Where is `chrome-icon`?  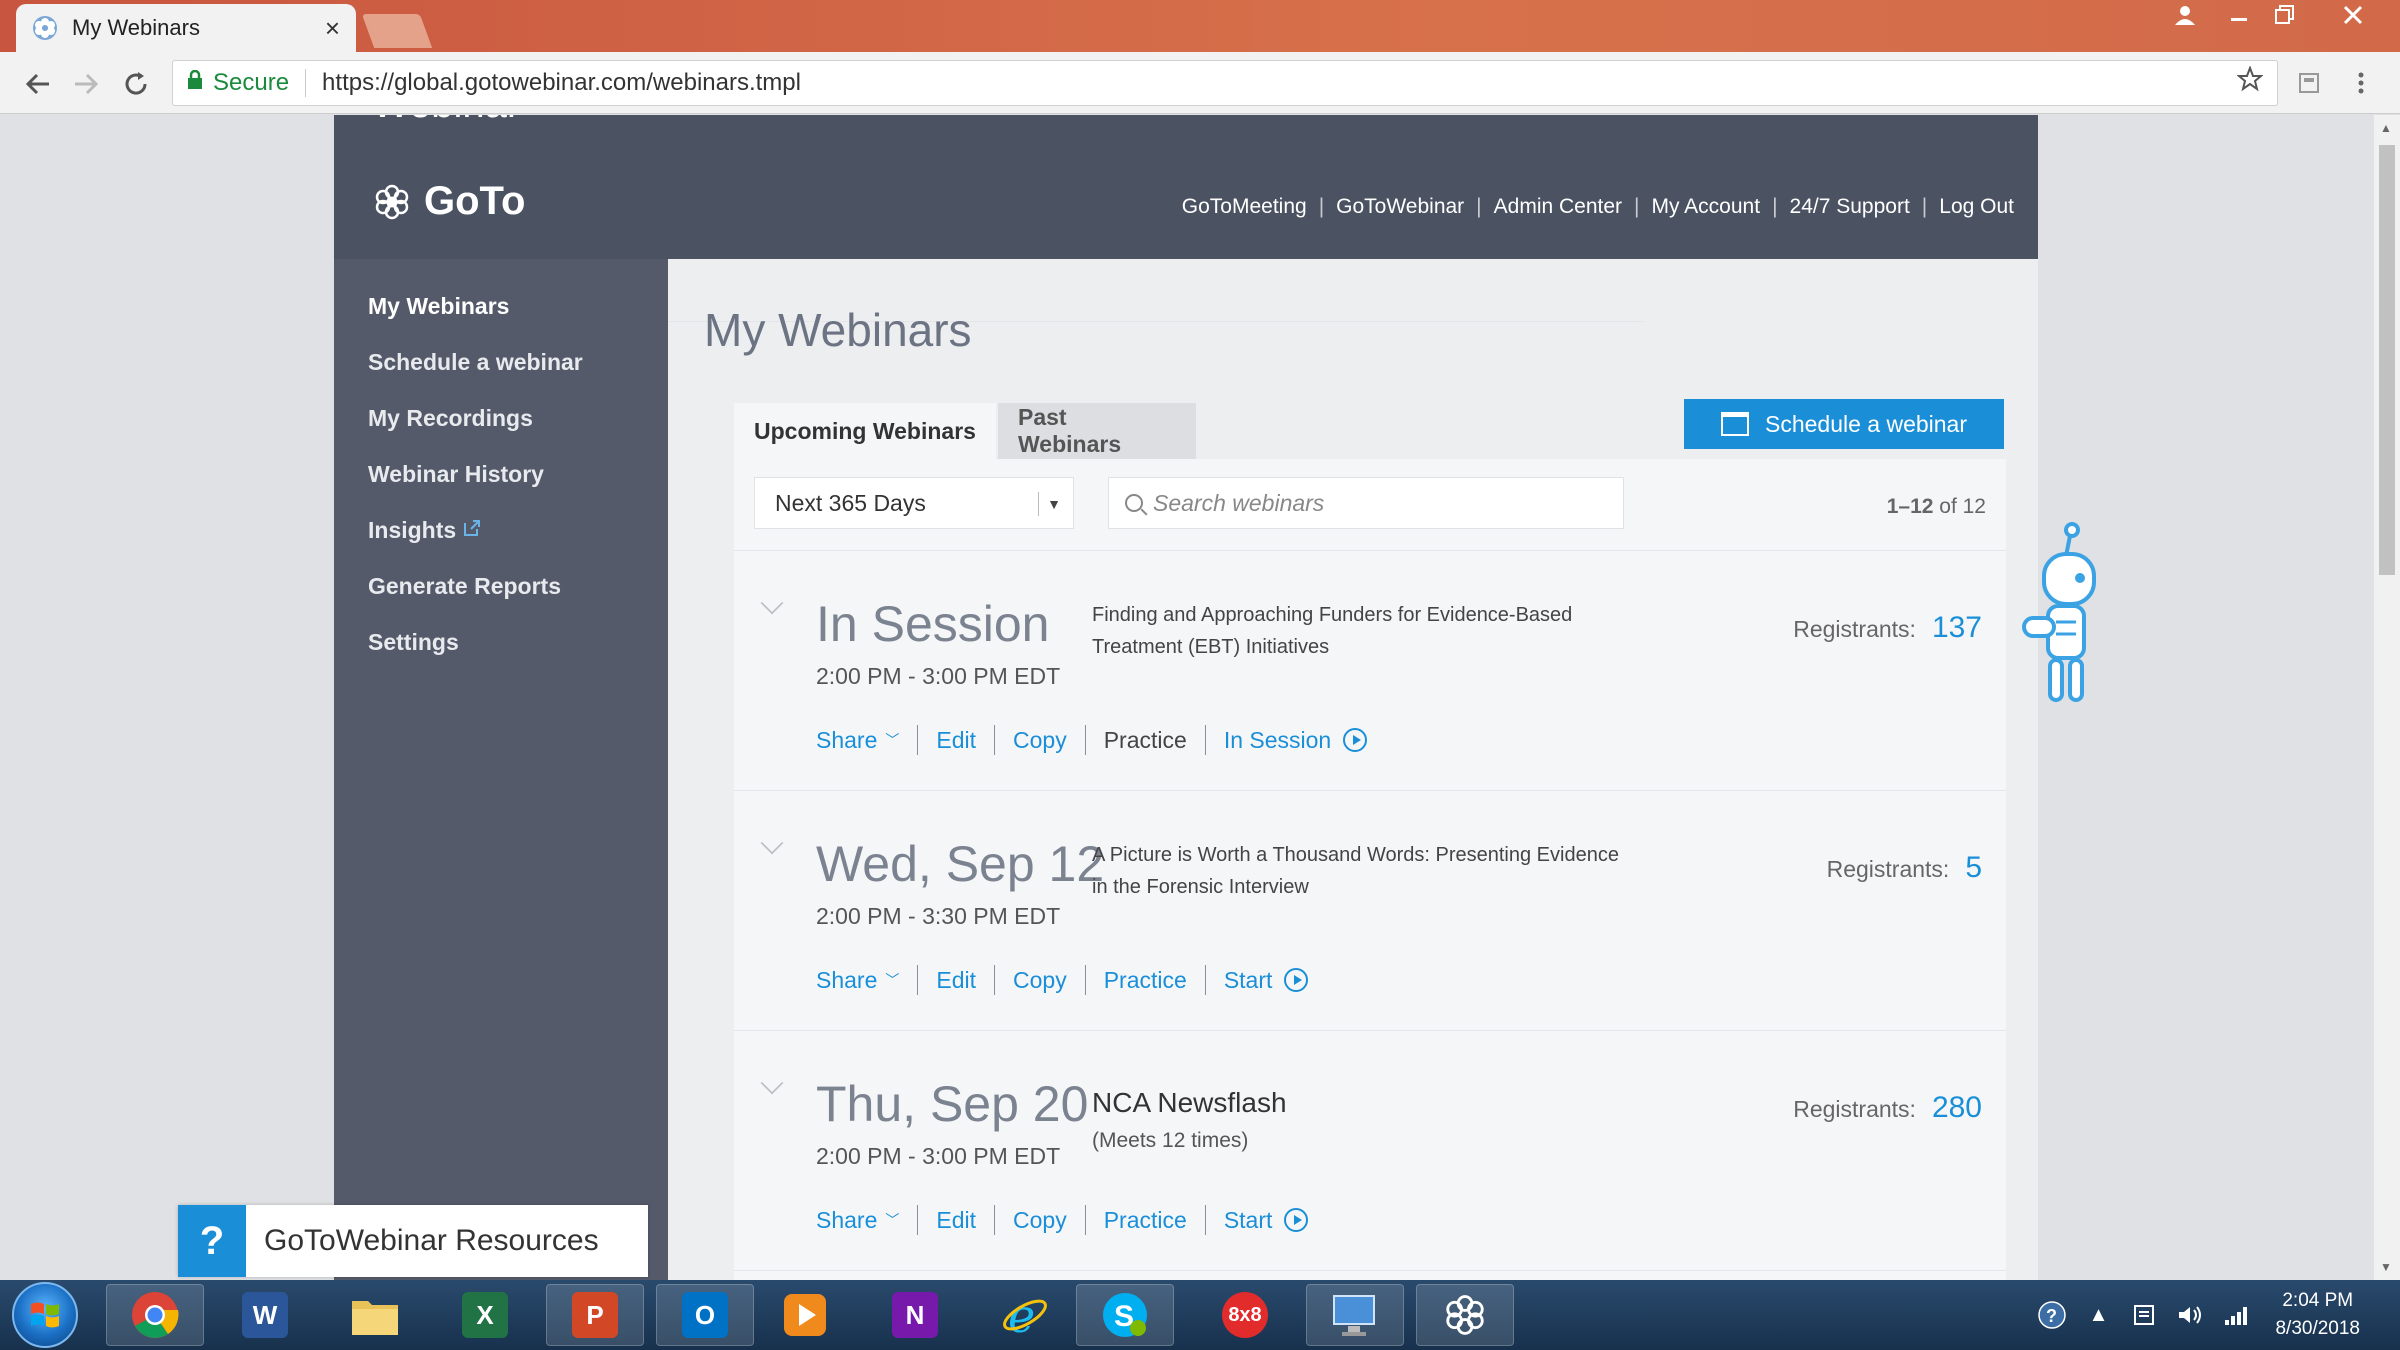 chrome-icon is located at coordinates (155, 1315).